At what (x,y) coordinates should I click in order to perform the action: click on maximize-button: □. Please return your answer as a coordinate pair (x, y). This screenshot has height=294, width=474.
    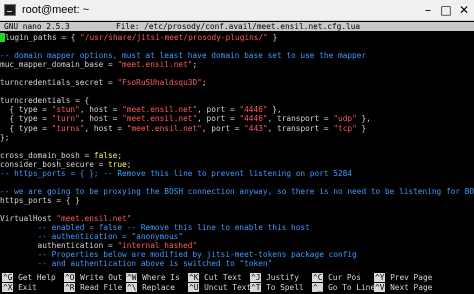
    Looking at the image, I should click on (446, 10).